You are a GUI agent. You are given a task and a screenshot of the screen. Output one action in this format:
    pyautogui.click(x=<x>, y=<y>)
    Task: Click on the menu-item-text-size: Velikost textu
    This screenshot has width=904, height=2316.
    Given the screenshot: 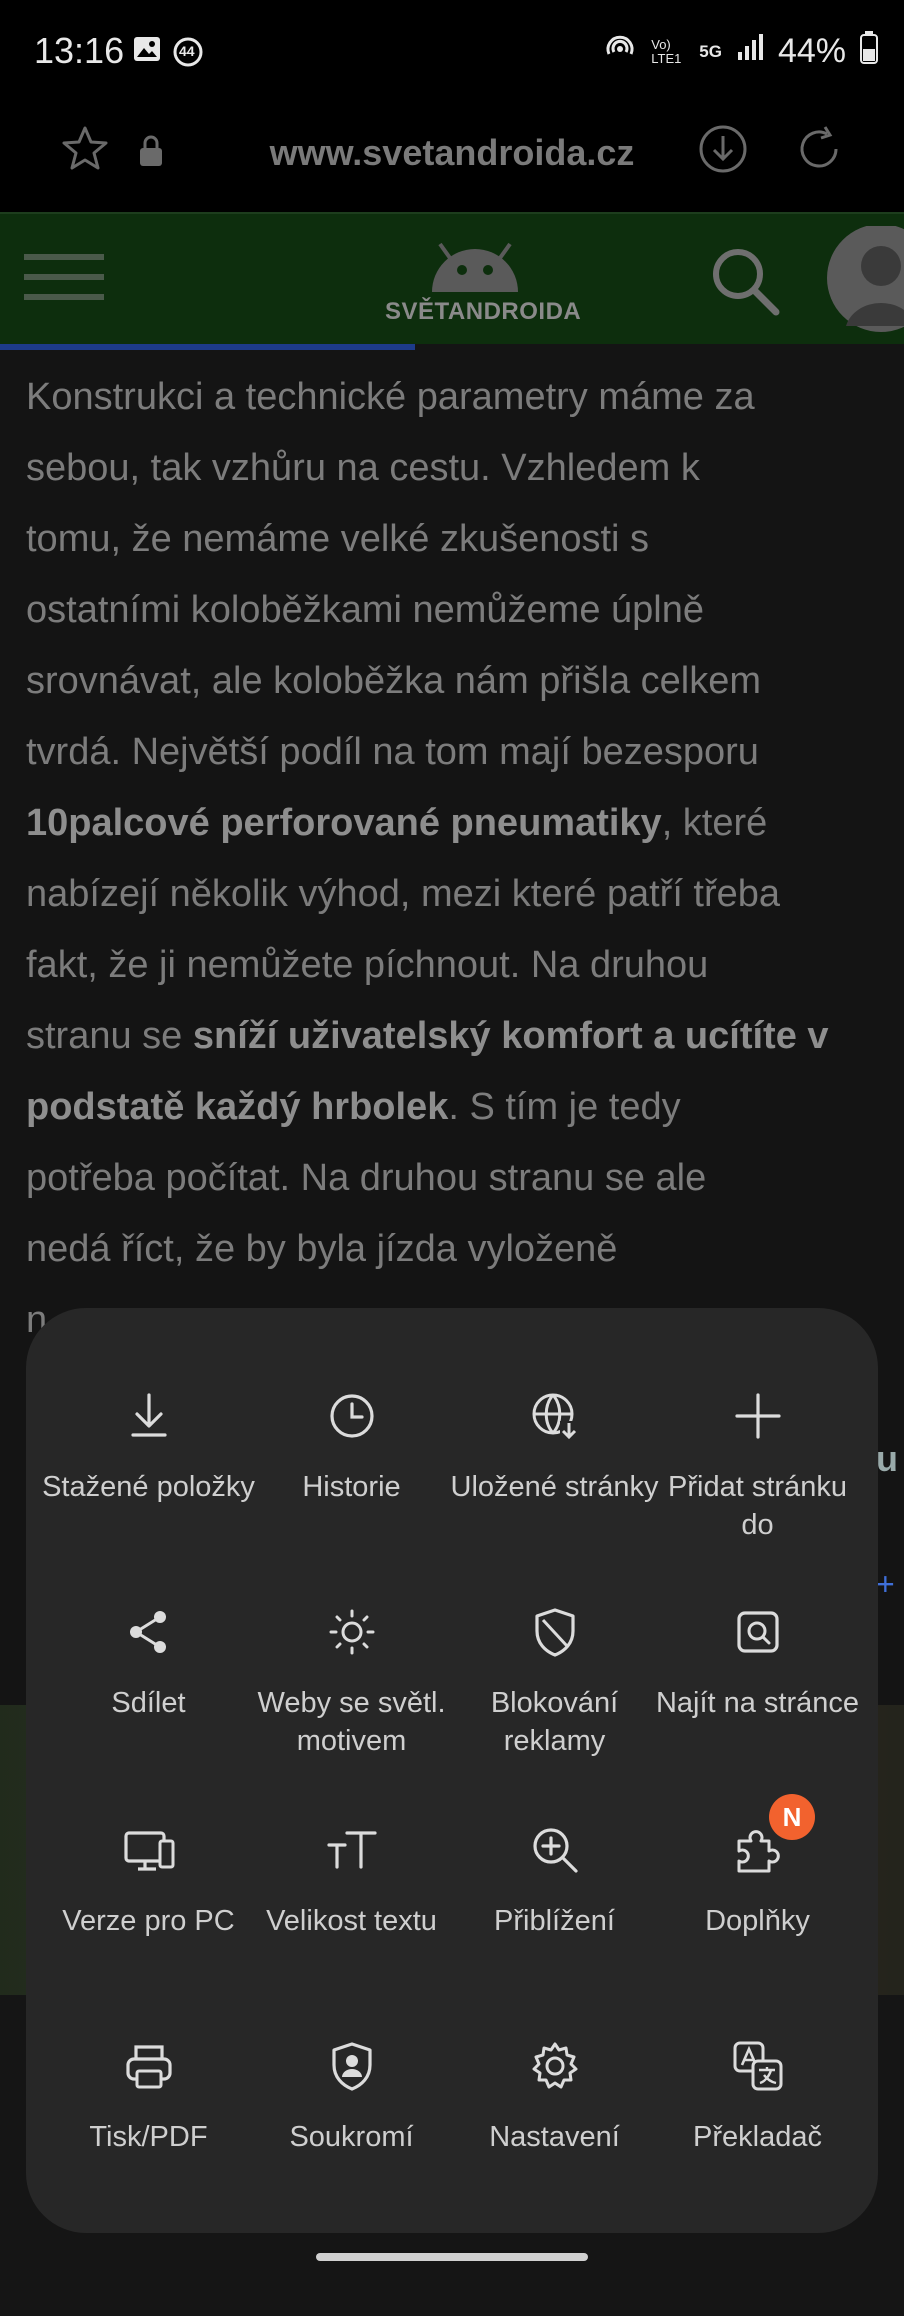 What is the action you would take?
    pyautogui.click(x=351, y=1879)
    